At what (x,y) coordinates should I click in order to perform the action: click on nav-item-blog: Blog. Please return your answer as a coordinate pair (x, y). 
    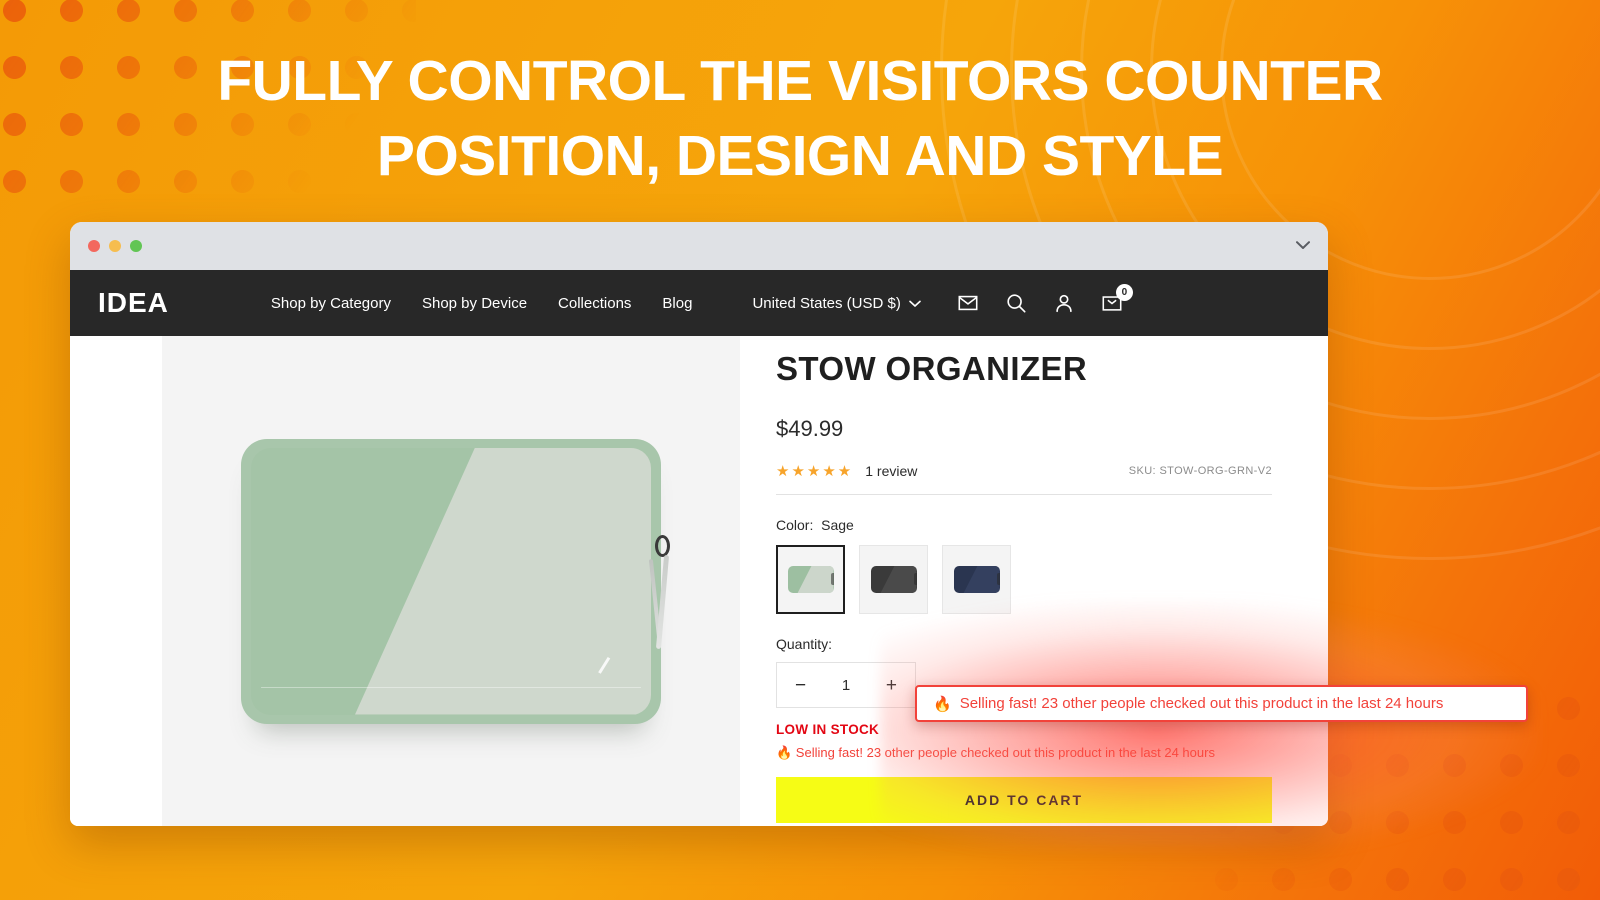
    Looking at the image, I should click on (677, 303).